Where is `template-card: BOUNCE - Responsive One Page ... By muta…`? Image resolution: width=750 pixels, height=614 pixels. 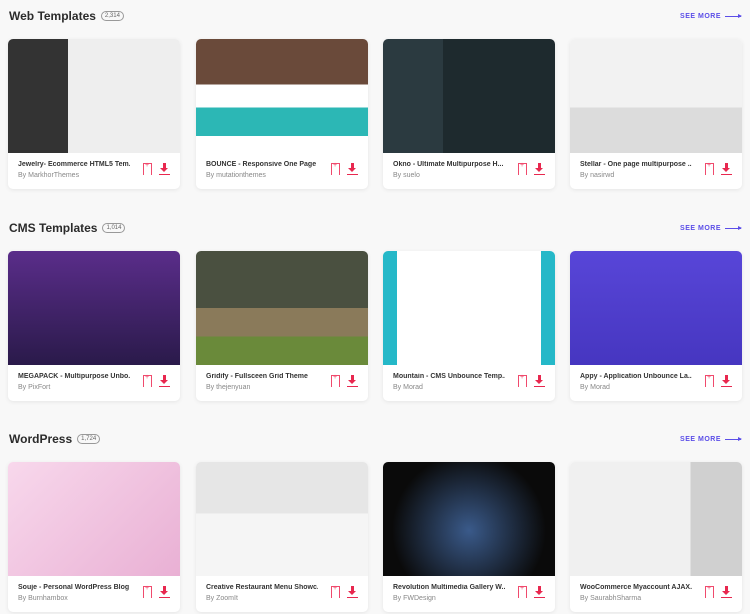 template-card: BOUNCE - Responsive One Page ... By muta… is located at coordinates (282, 114).